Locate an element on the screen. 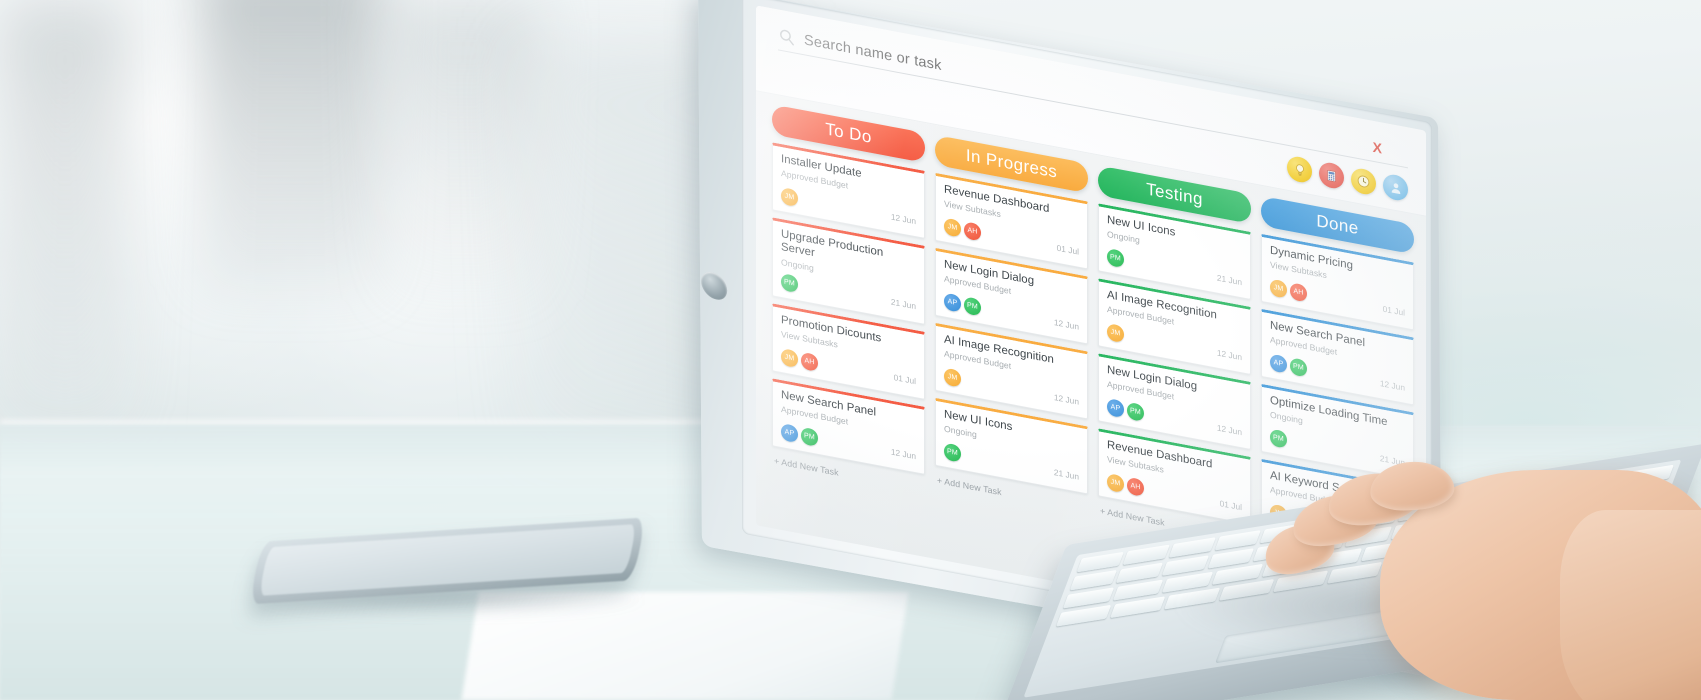  clock-icon is located at coordinates (1363, 181).